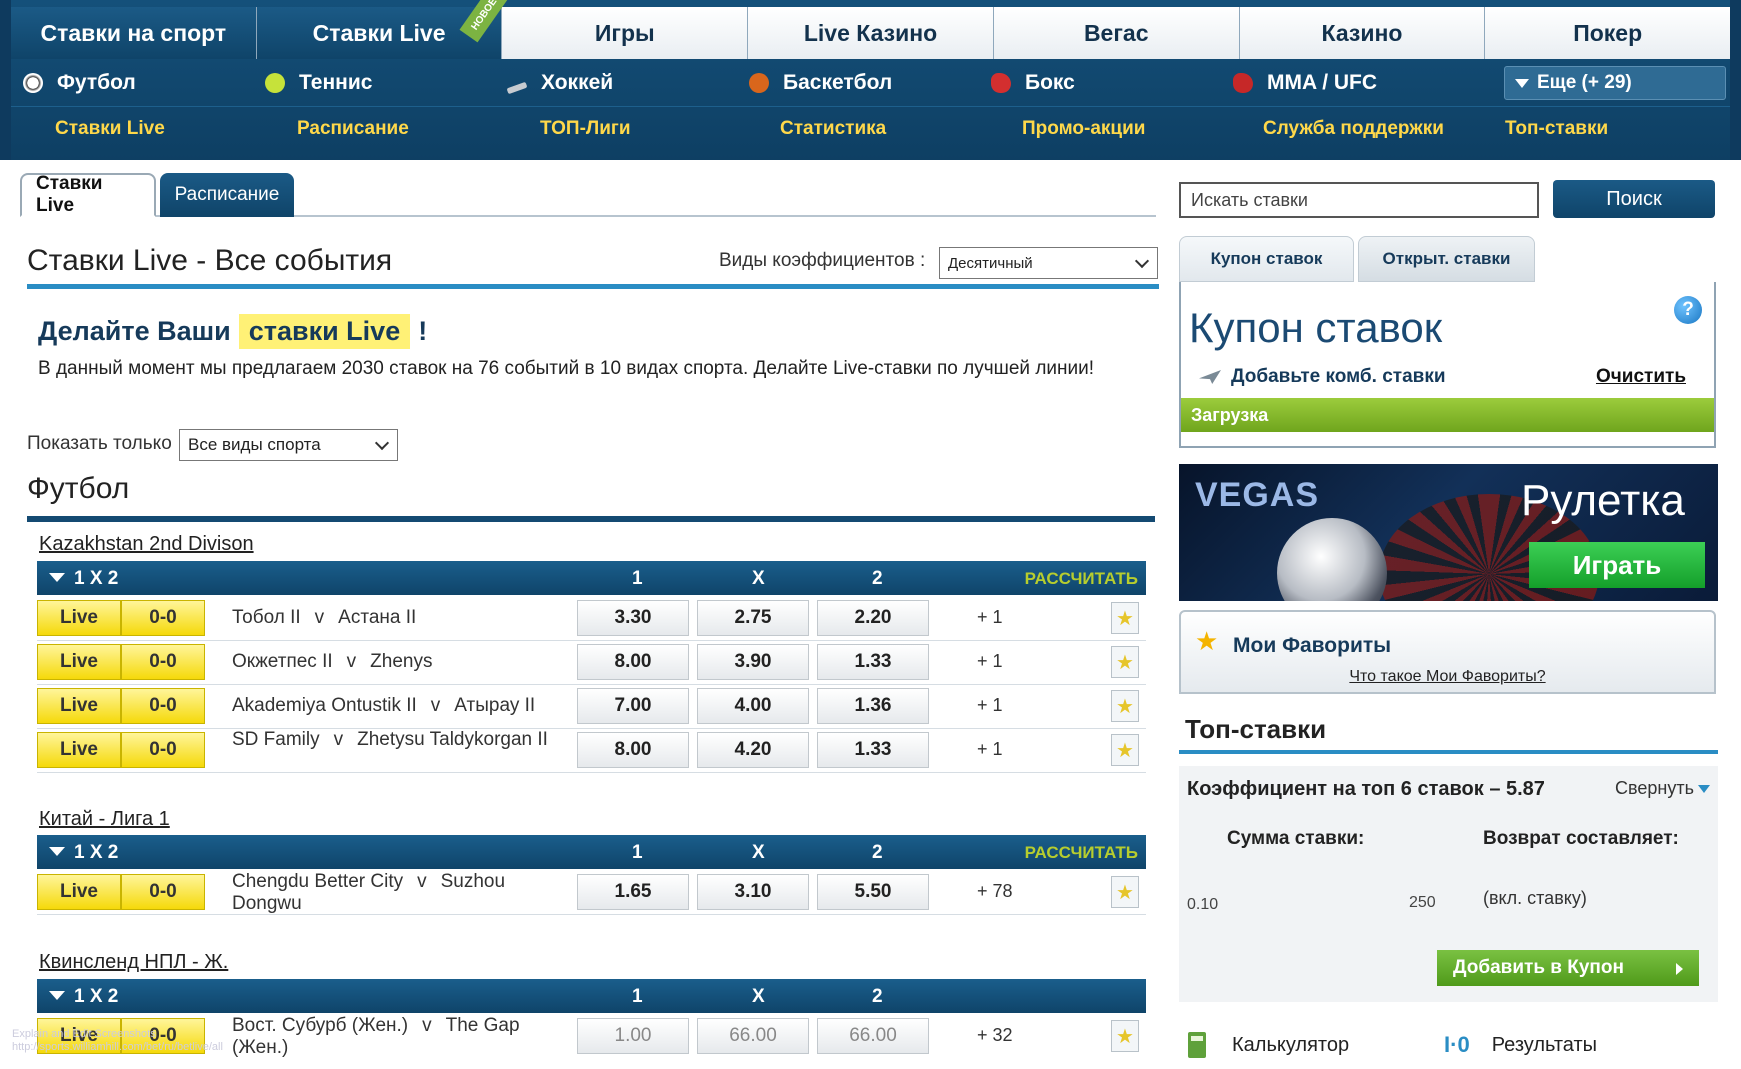 The width and height of the screenshot is (1741, 1069). Describe the element at coordinates (336, 82) in the screenshot. I see `sport-label: Теннис` at that location.